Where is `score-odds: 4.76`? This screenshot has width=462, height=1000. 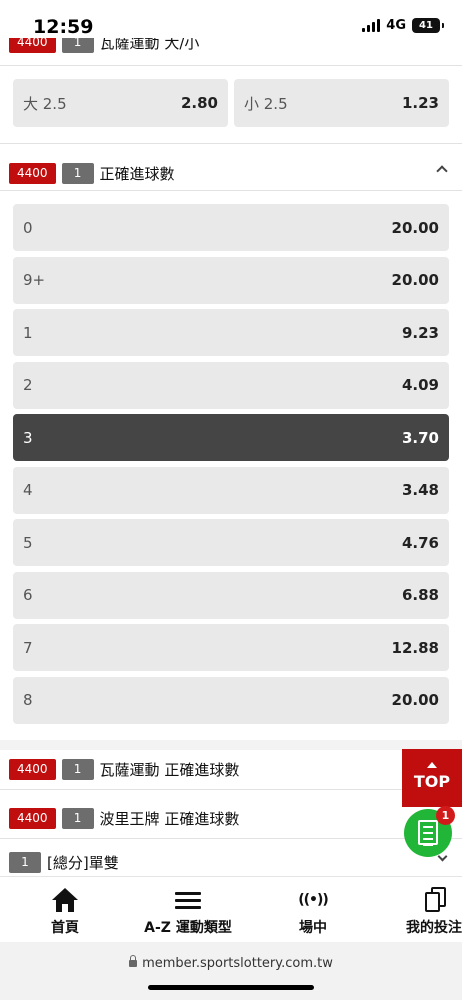 score-odds: 4.76 is located at coordinates (420, 542).